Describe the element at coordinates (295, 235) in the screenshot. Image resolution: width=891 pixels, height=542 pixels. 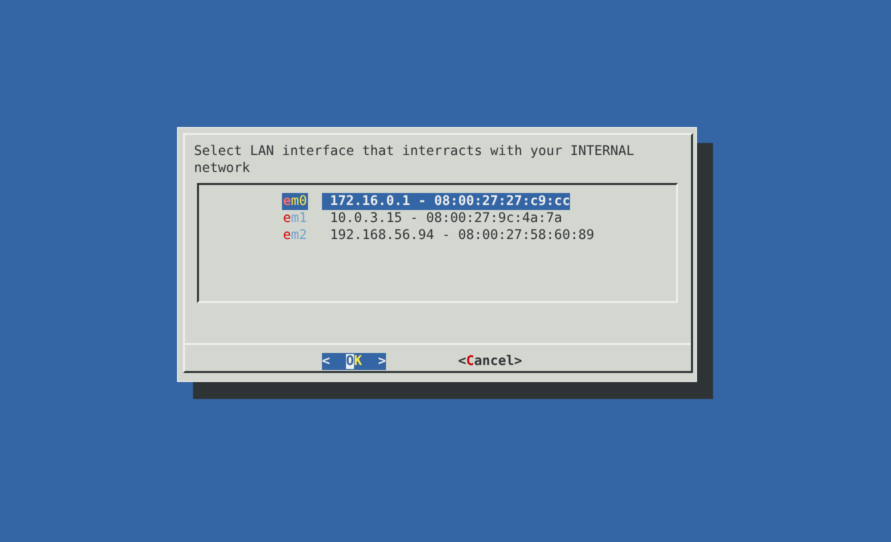
I see `interface-tag: em2` at that location.